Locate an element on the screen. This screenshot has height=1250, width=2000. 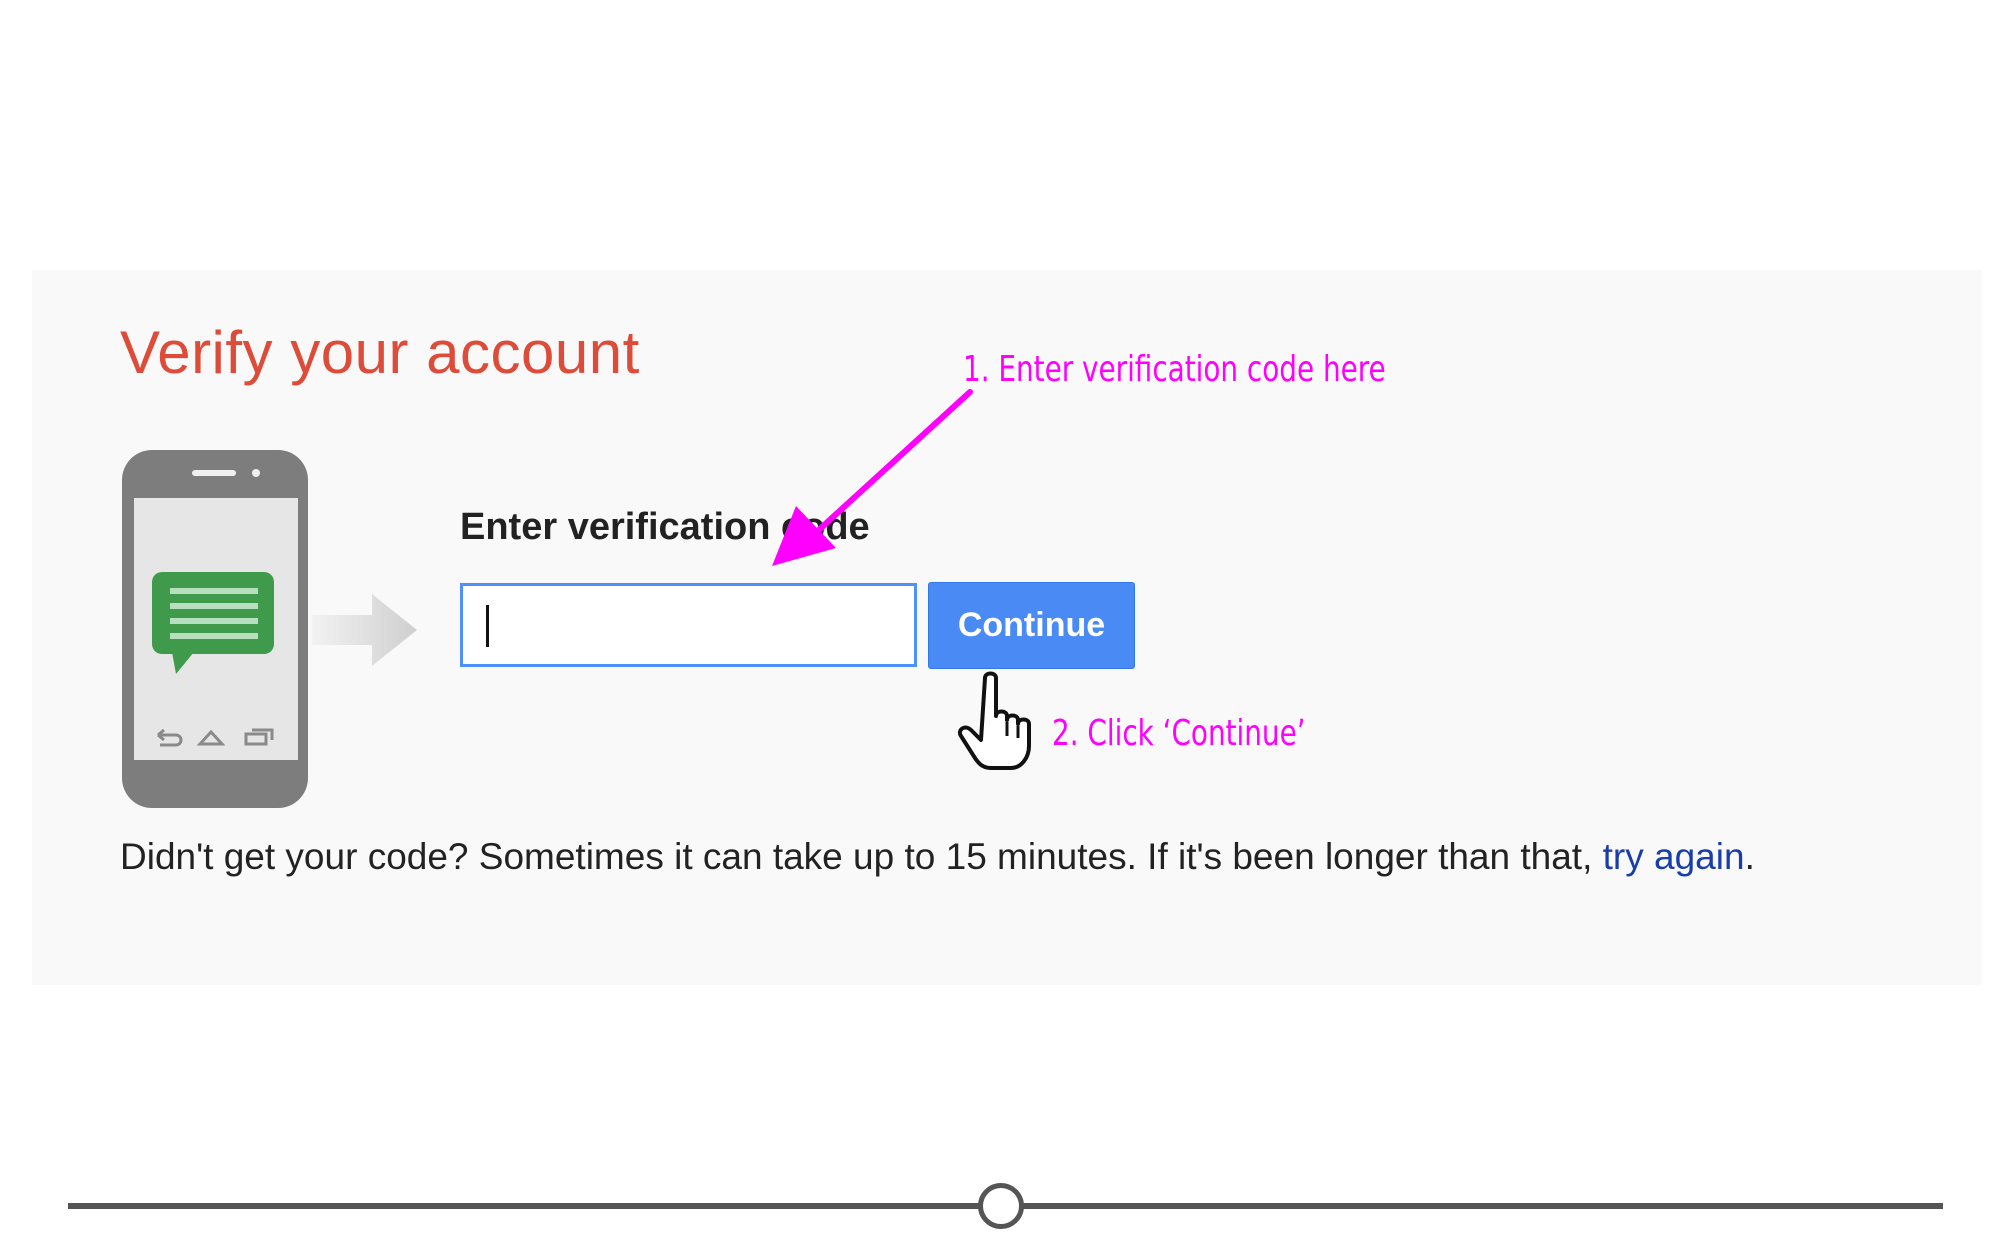
annotation-step-2: 2. Click ‘Continue’ is located at coordinates (1179, 733).